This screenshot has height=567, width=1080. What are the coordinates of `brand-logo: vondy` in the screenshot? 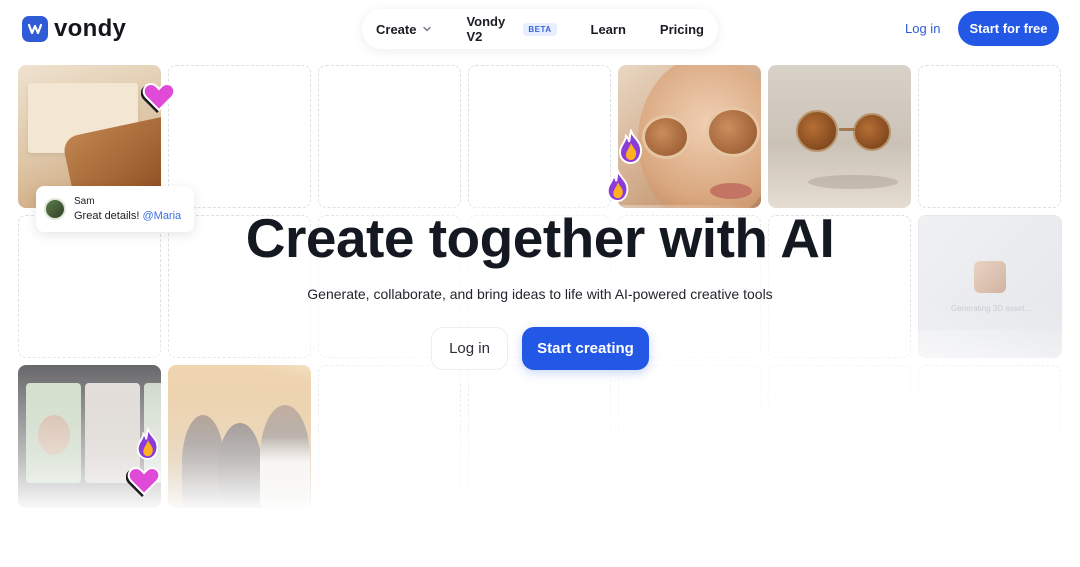 It's located at (74, 29).